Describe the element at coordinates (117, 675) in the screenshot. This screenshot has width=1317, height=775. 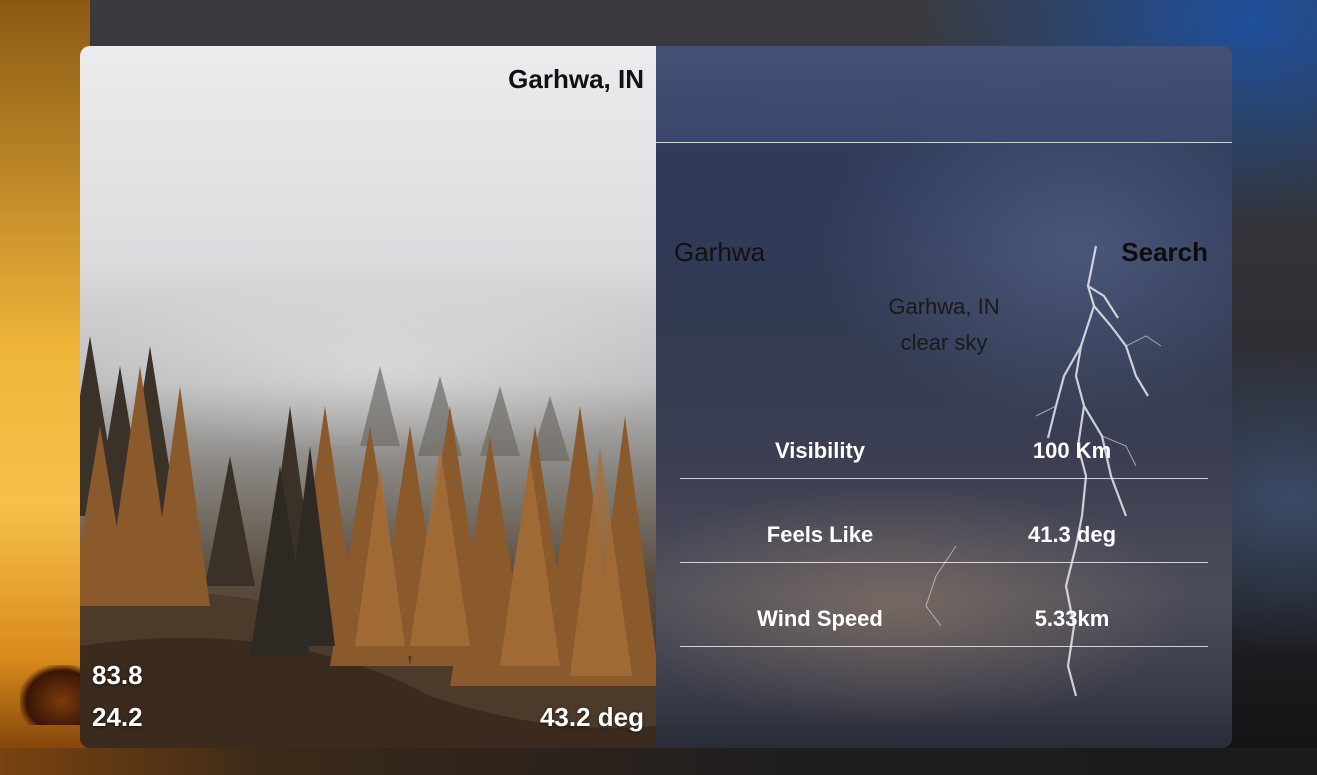
I see `humidity-value: 83.8` at that location.